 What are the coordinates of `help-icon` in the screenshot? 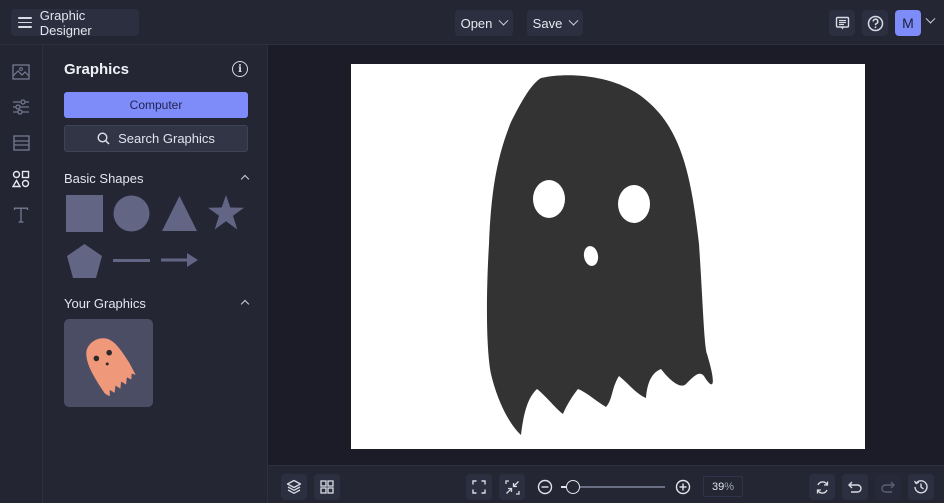 It's located at (875, 23).